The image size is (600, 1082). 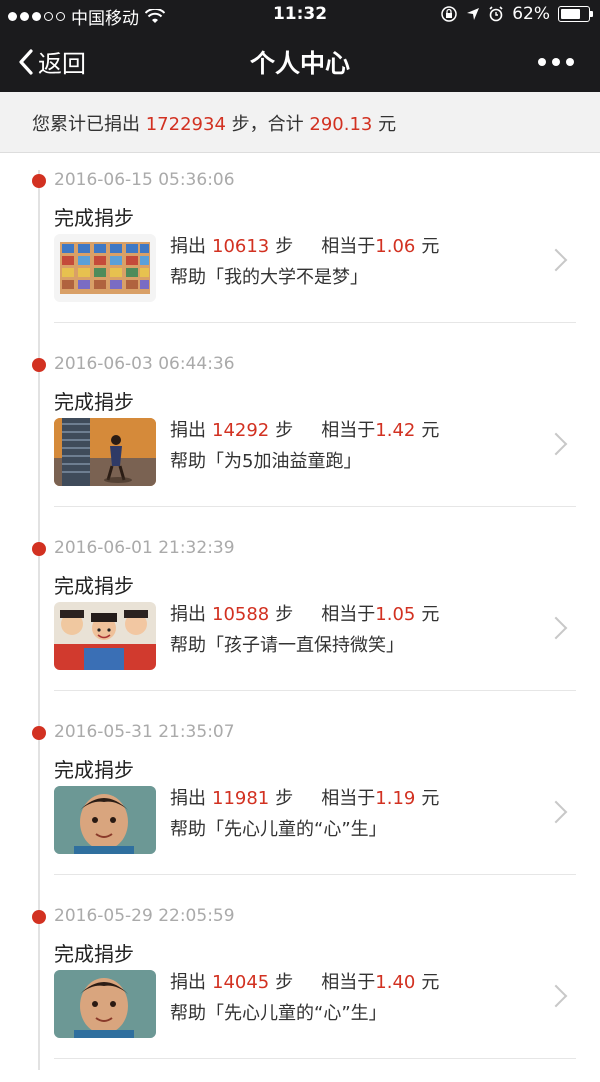 I want to click on summary-steps: 1722934, so click(x=185, y=124).